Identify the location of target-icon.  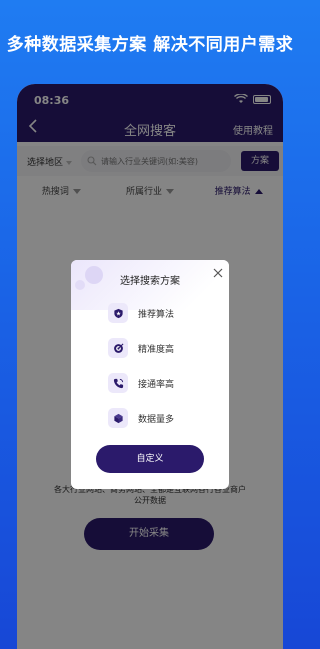
(118, 348).